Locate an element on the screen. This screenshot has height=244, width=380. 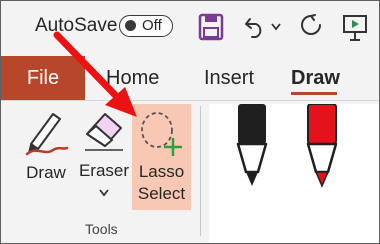
tab-file-label: File is located at coordinates (43, 77).